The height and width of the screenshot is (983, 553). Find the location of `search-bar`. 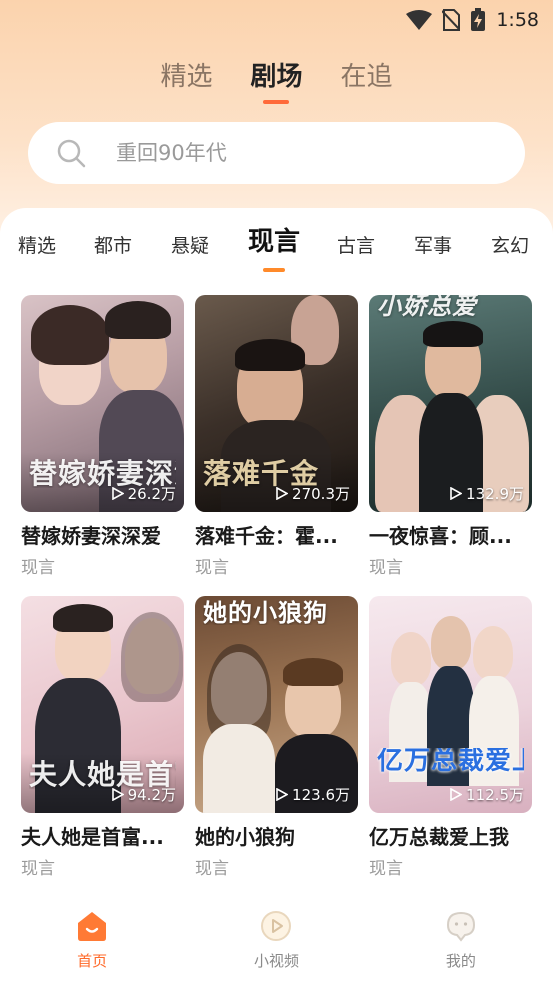

search-bar is located at coordinates (276, 153).